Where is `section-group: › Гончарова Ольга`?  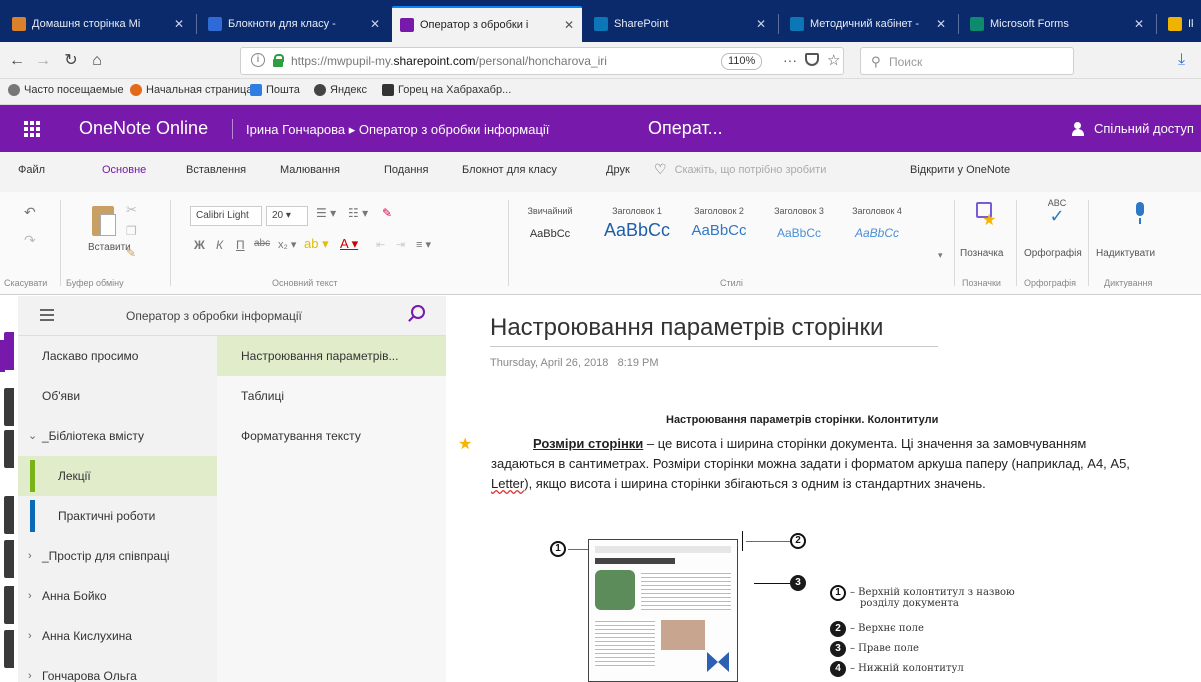 section-group: › Гончарова Ольга is located at coordinates (117, 669).